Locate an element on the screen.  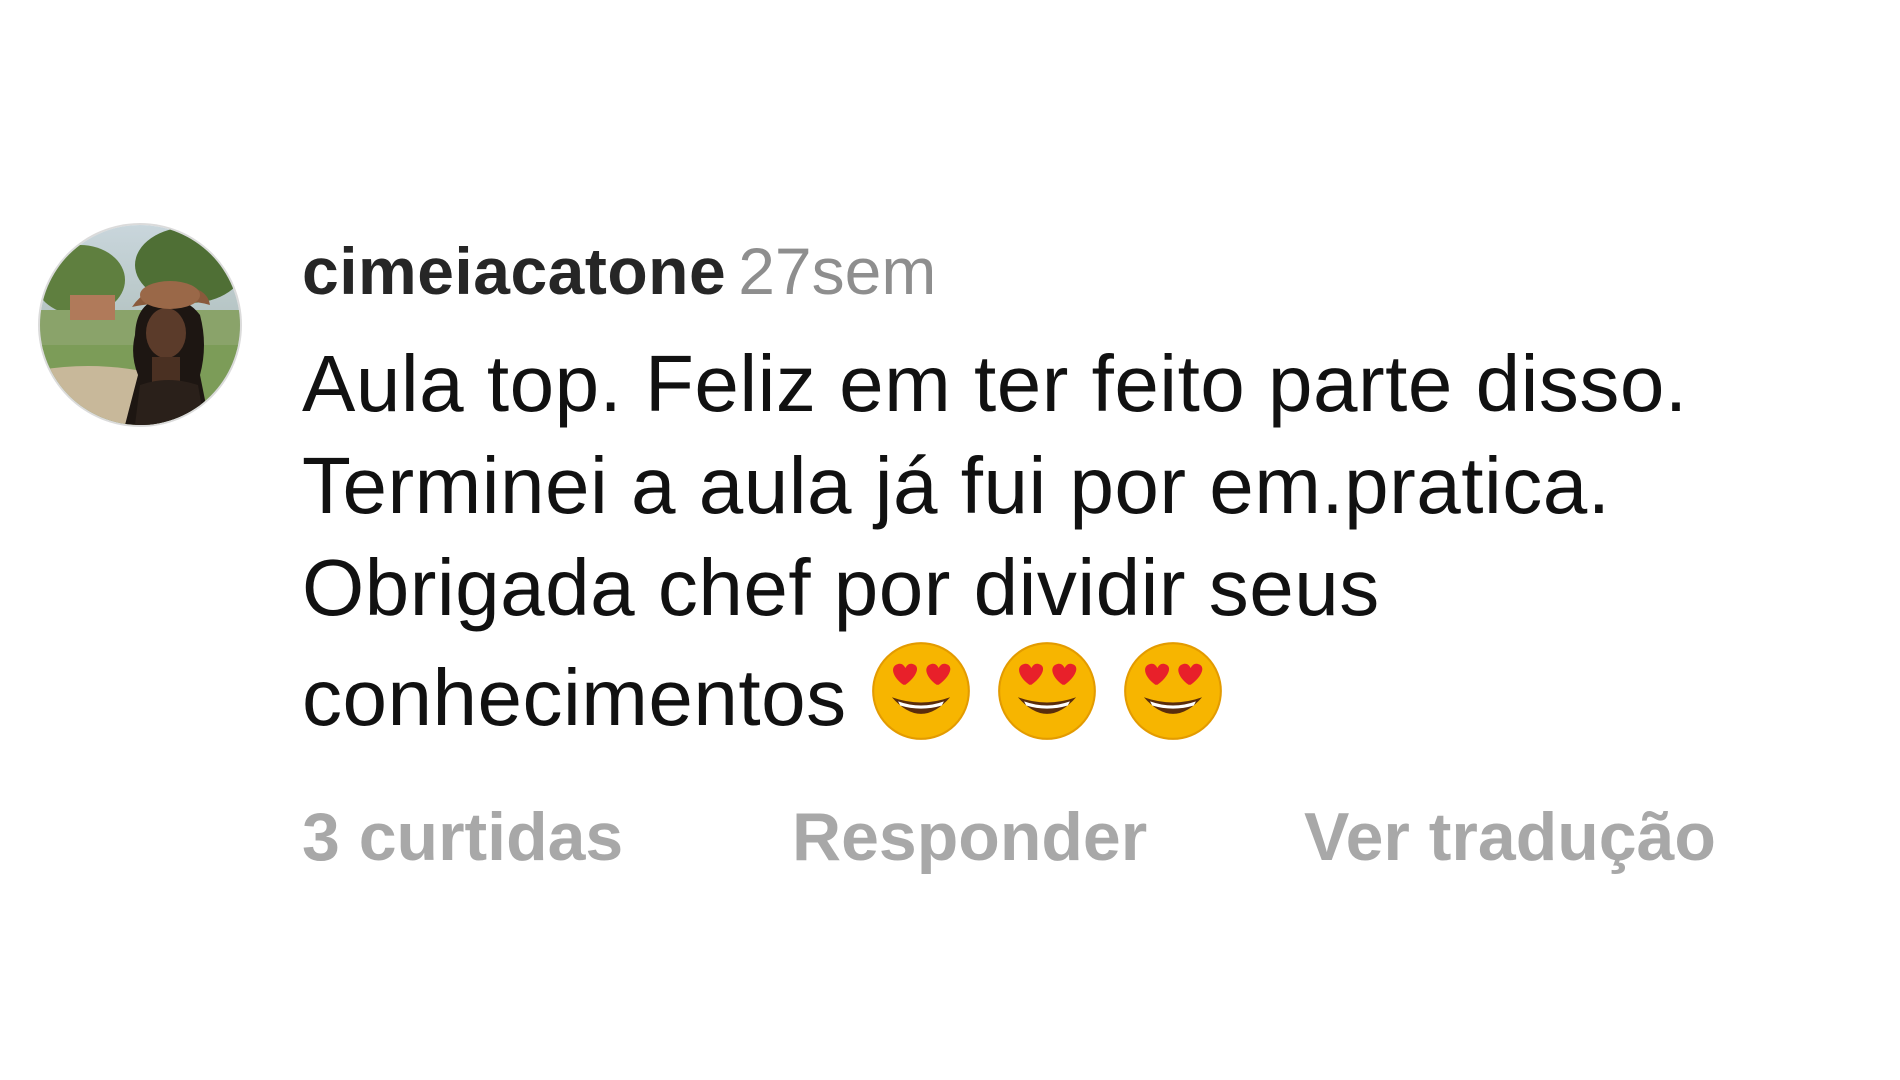
comment-text-line: Obrigada chef por dividir seus is located at coordinates (841, 587).